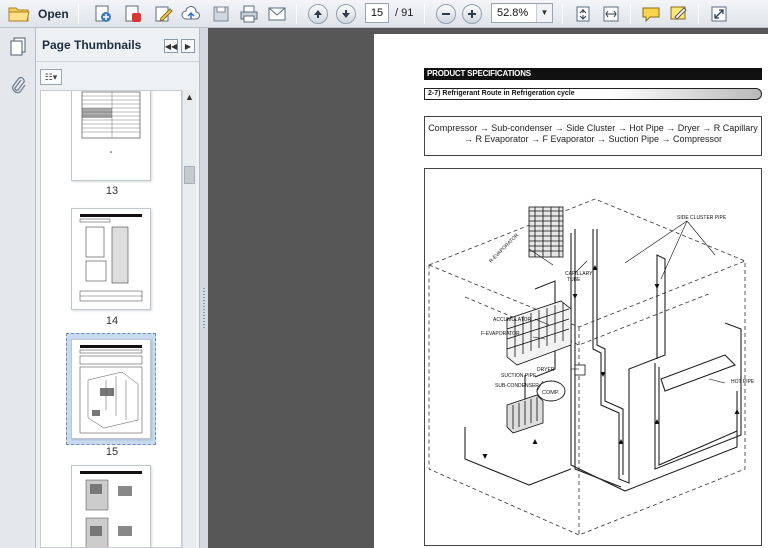 The height and width of the screenshot is (548, 768). I want to click on page-total-label: / 91, so click(404, 13).